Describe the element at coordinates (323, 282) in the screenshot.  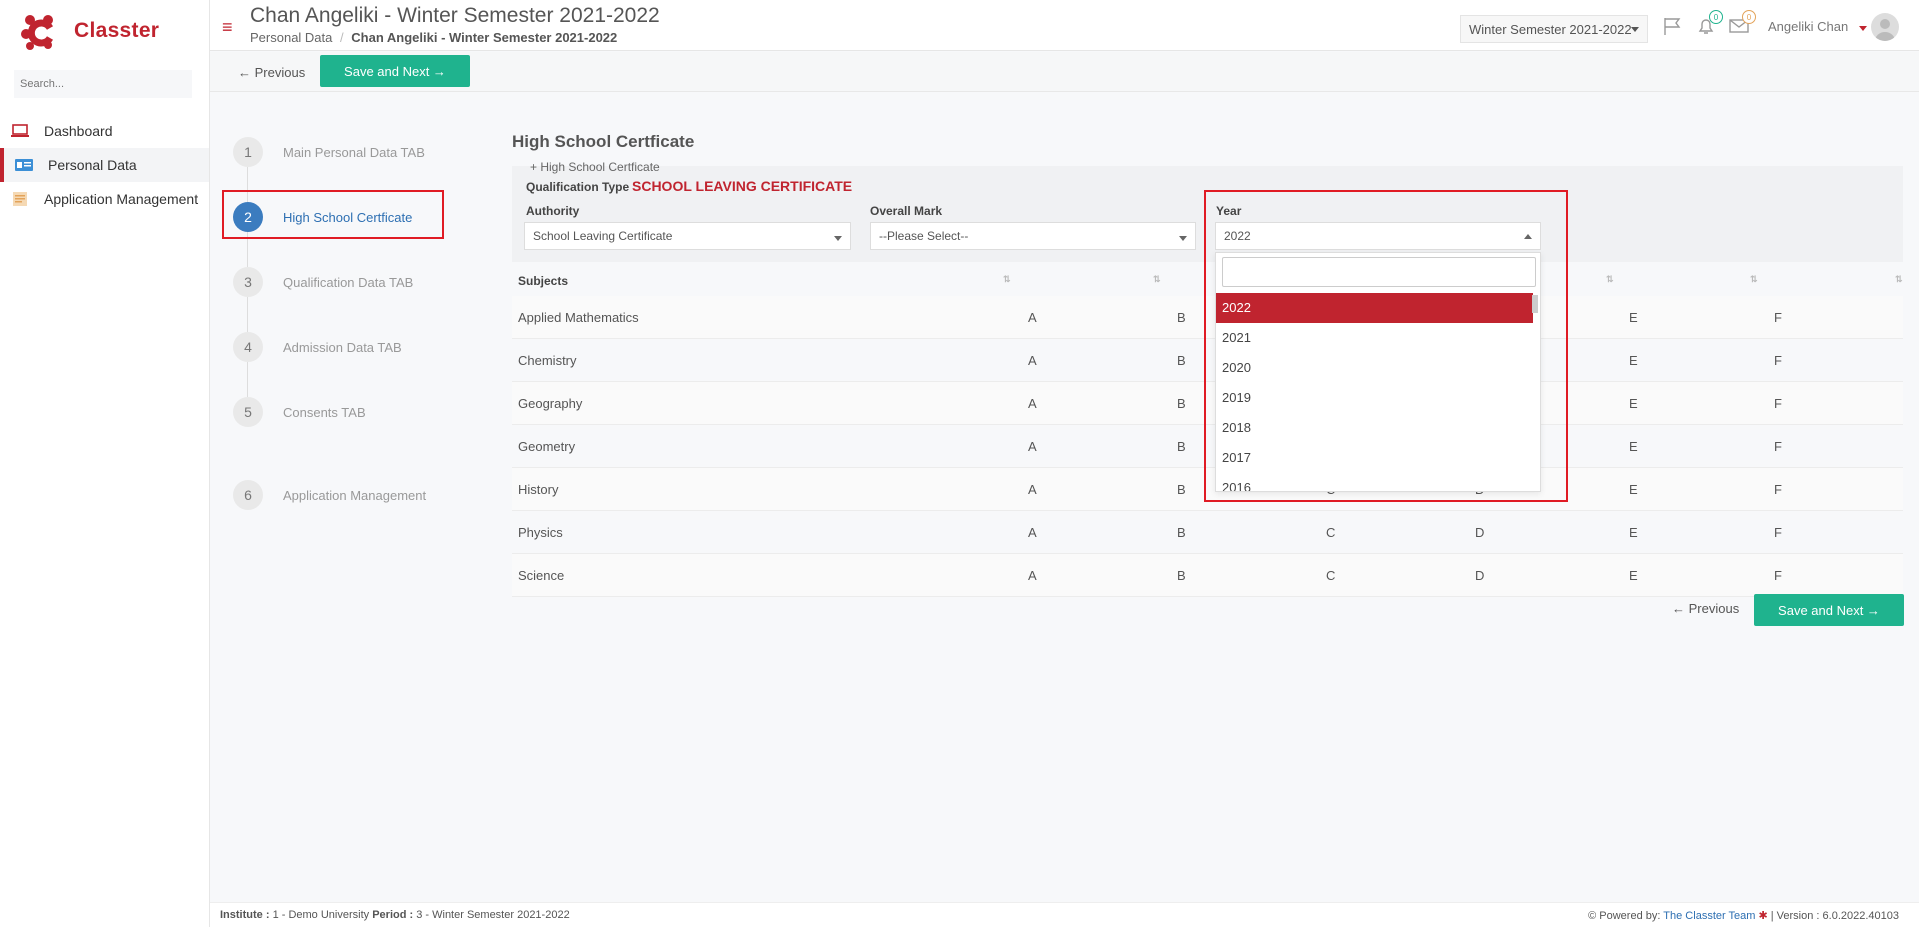
I see `step-qualification-data: 3 Qualification Data TAB` at that location.